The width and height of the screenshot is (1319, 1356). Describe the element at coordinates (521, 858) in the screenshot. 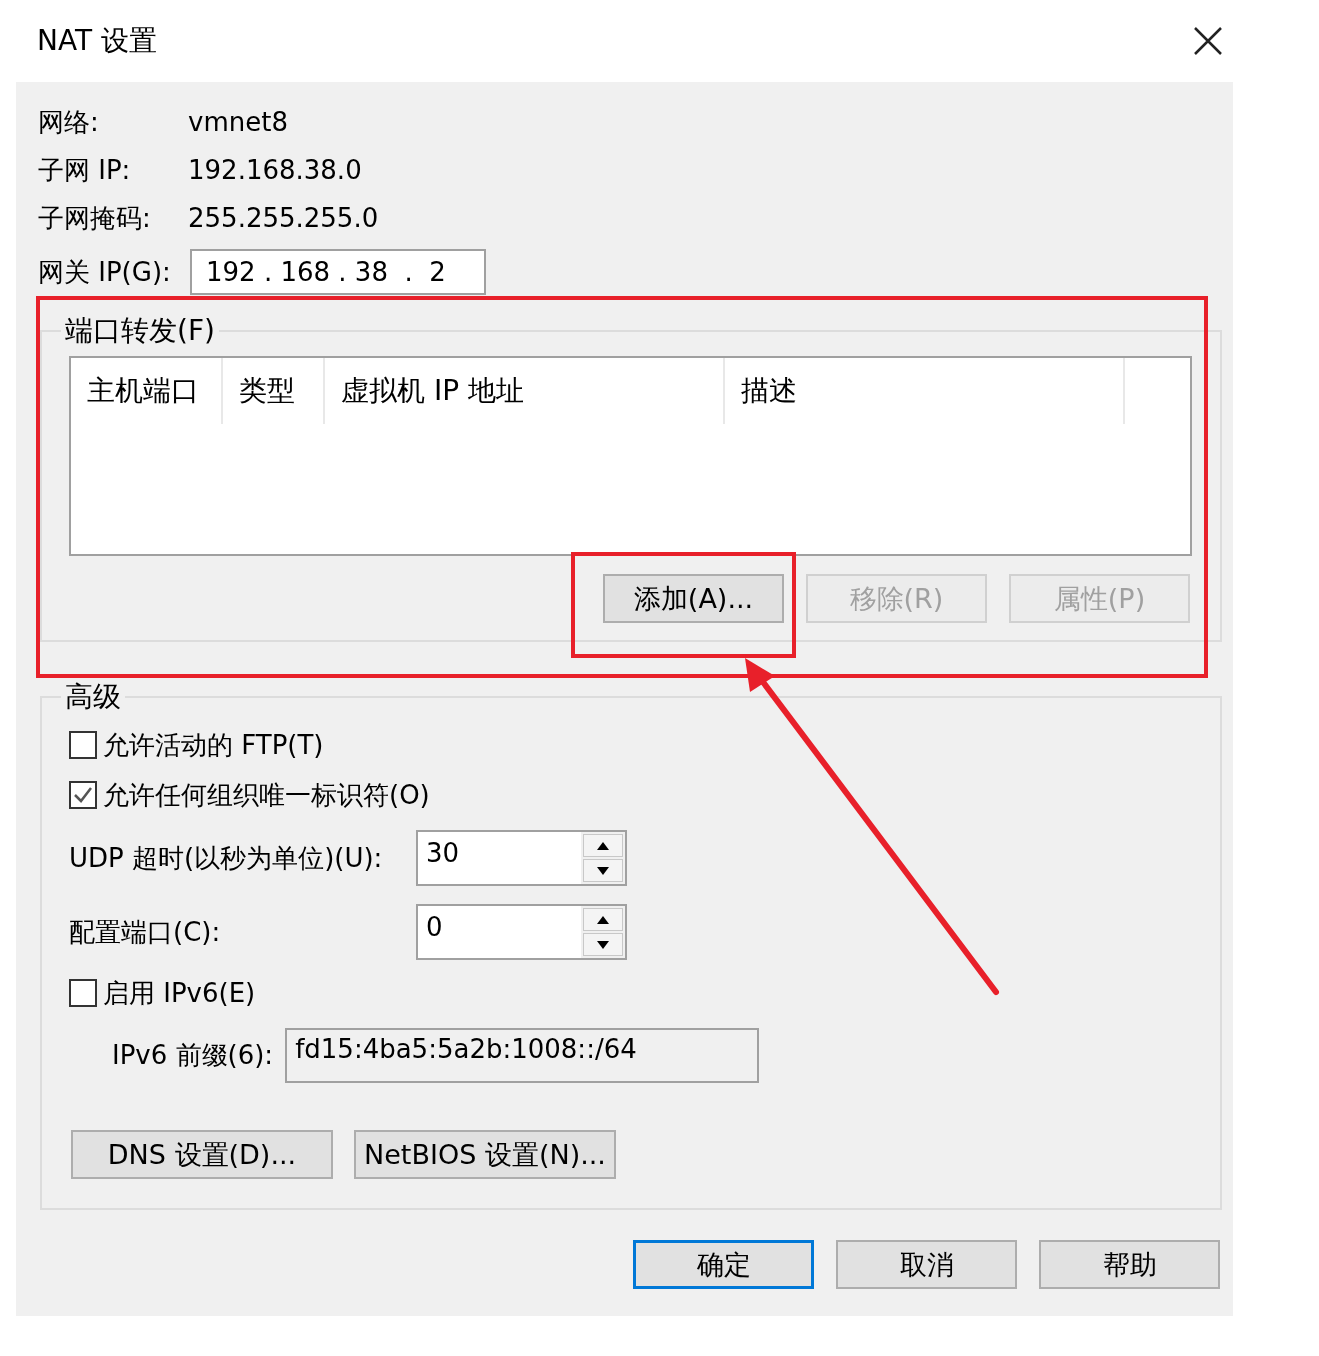

I see `spin-field: 30` at that location.